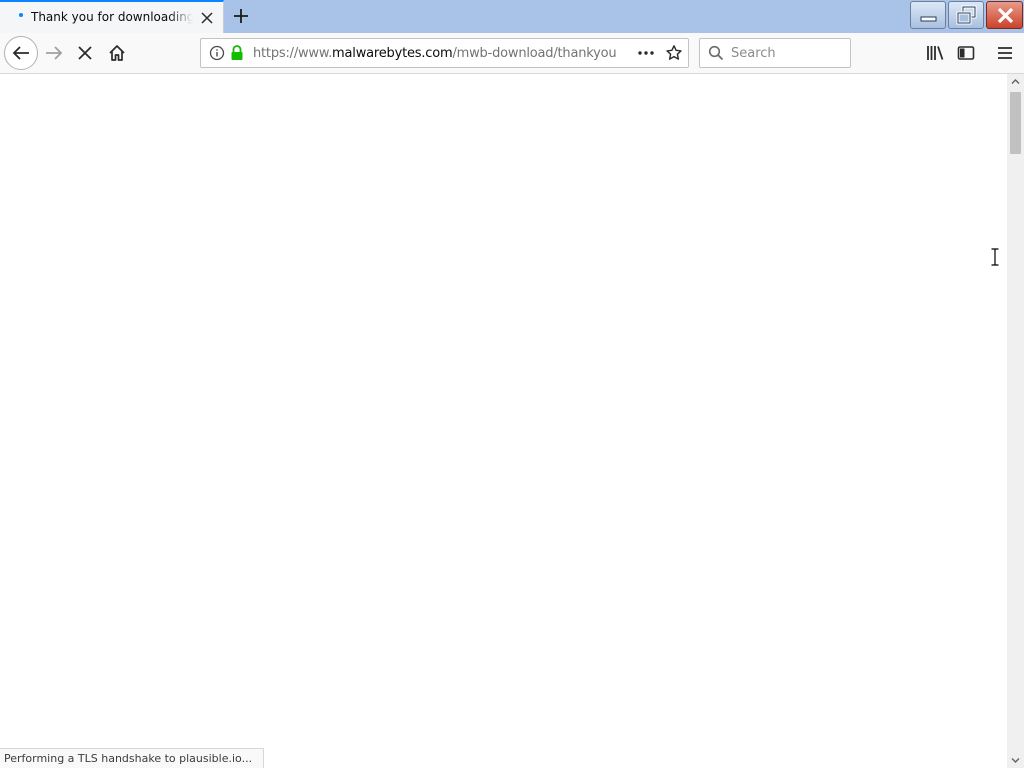 This screenshot has width=1024, height=768. Describe the element at coordinates (217, 55) in the screenshot. I see `info-icon` at that location.